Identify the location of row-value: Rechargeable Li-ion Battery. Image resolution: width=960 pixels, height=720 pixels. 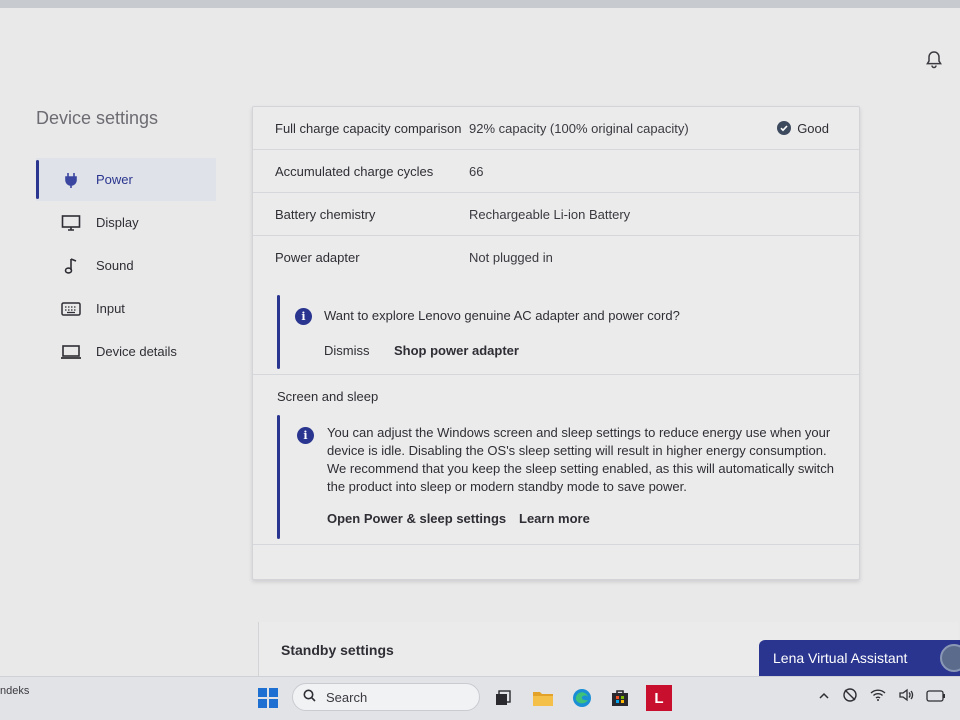
(550, 214).